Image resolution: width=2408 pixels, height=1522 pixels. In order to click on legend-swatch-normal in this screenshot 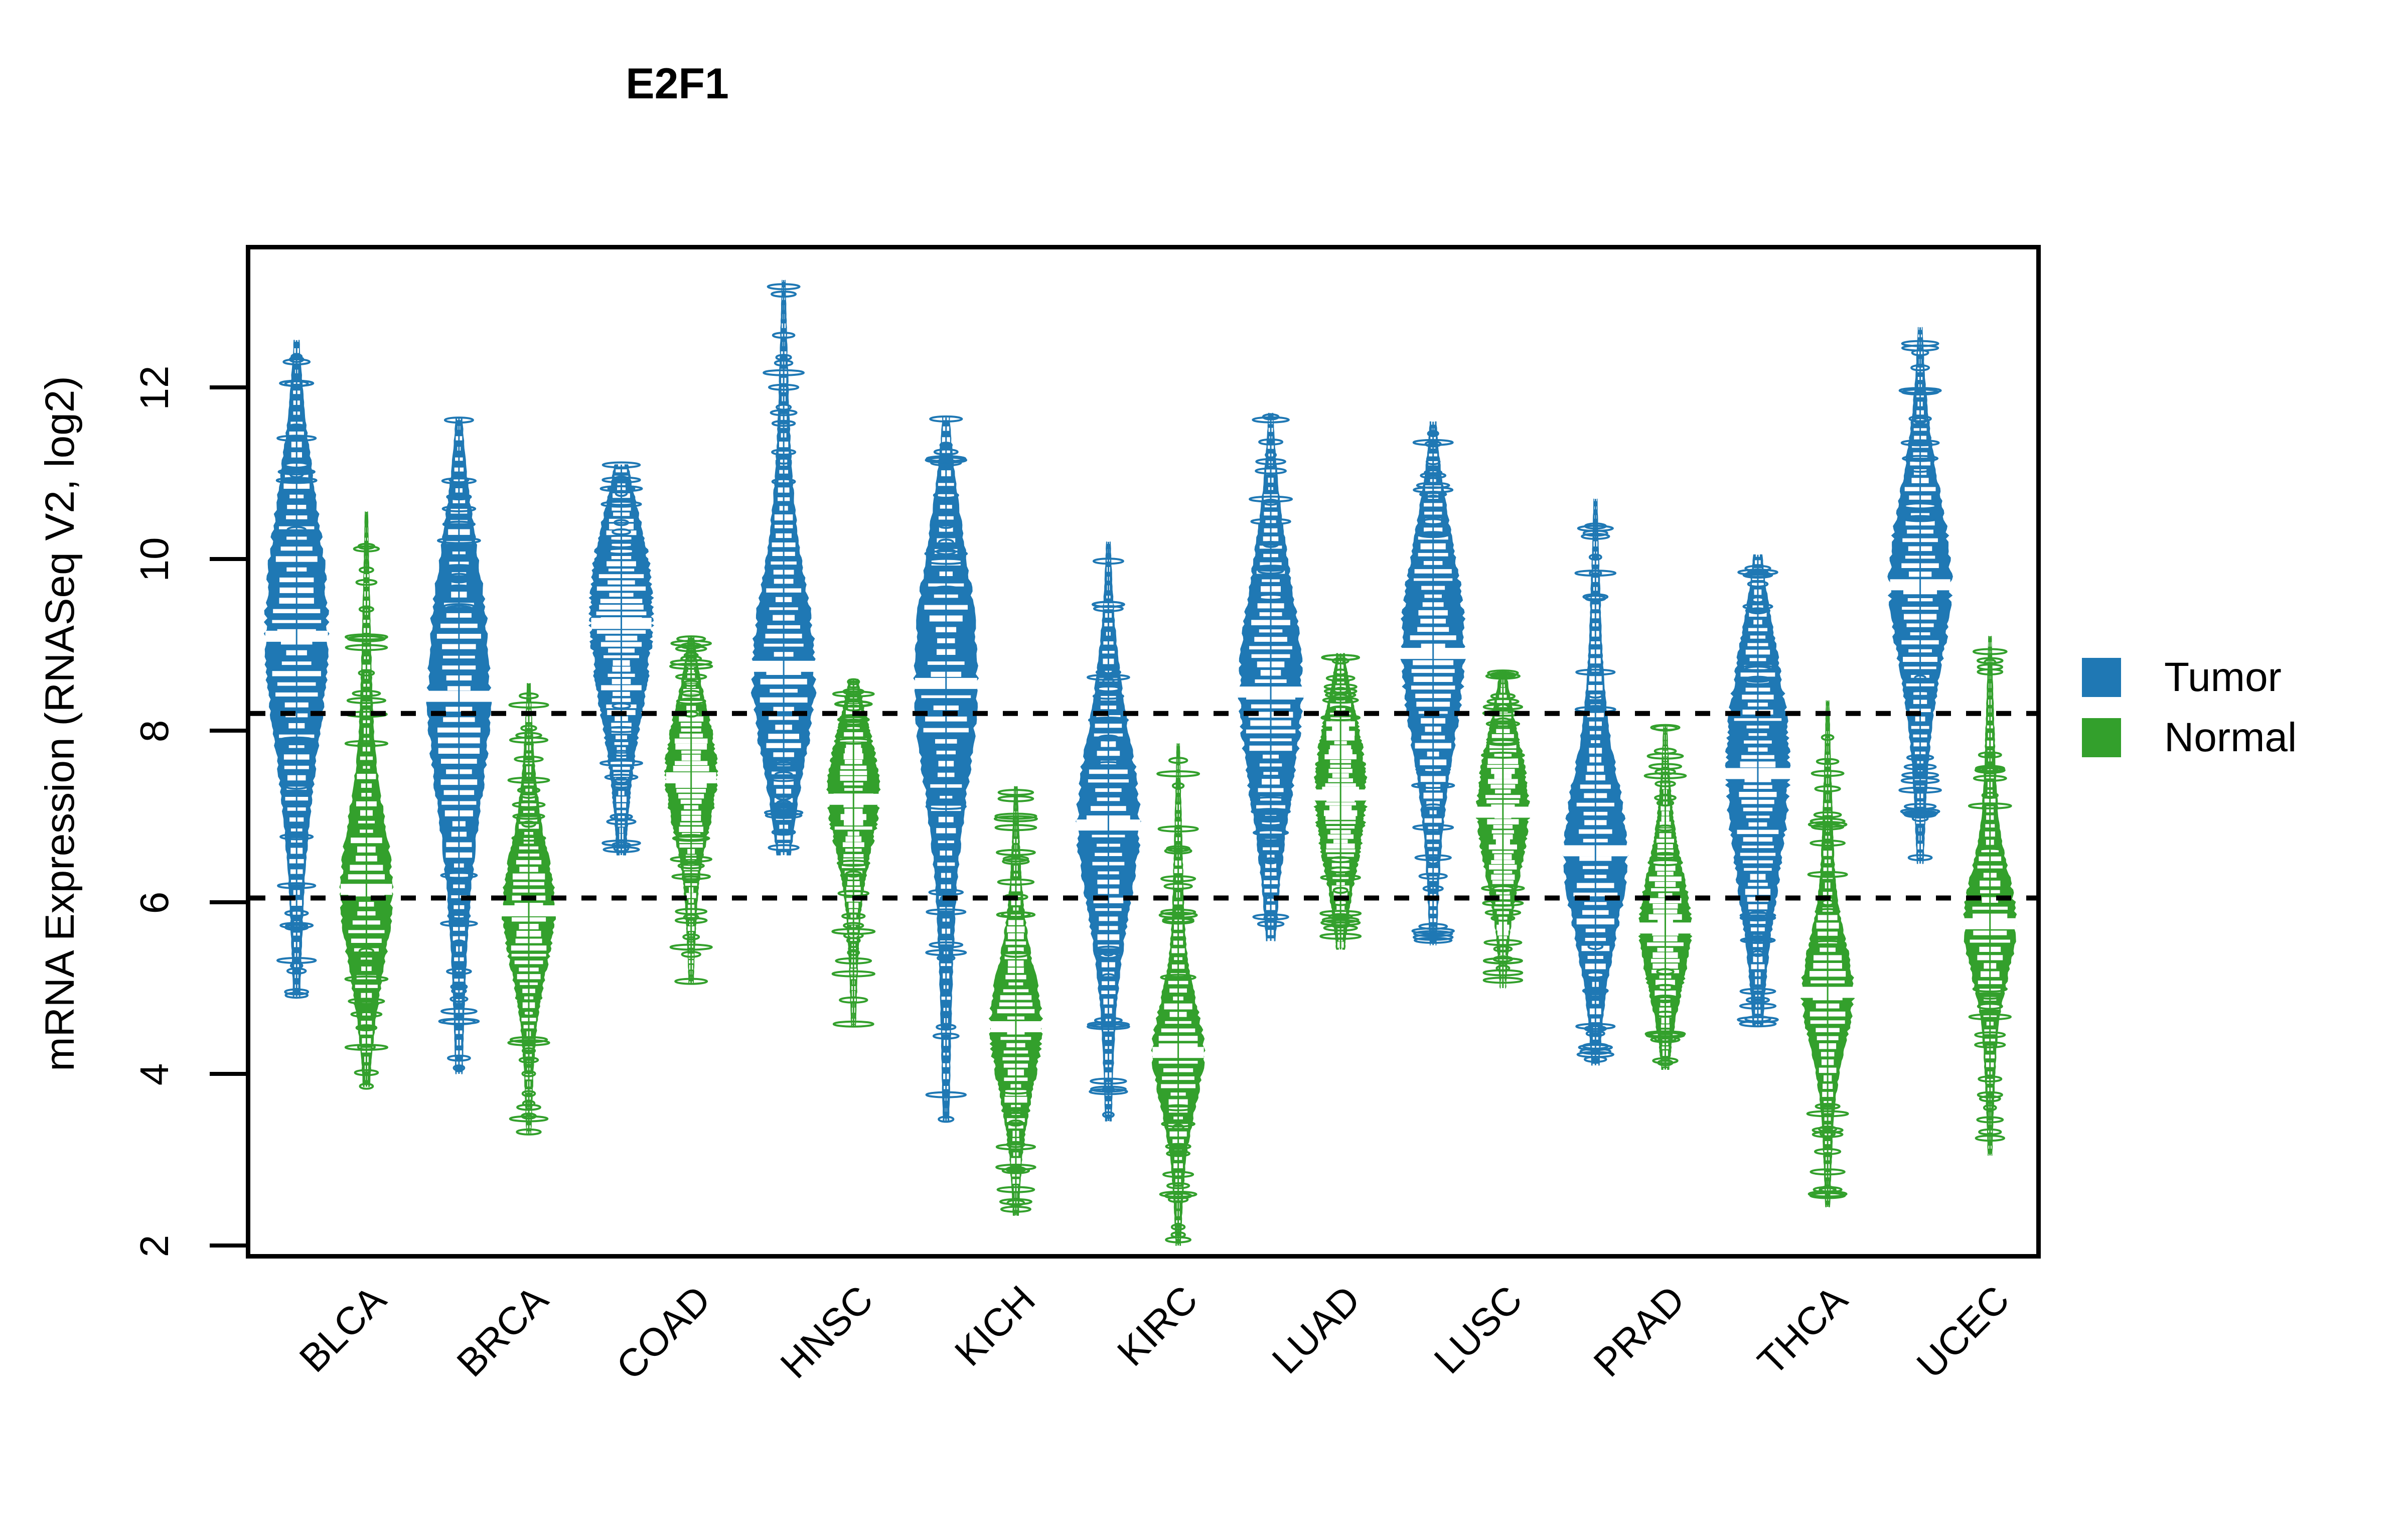, I will do `click(2101, 737)`.